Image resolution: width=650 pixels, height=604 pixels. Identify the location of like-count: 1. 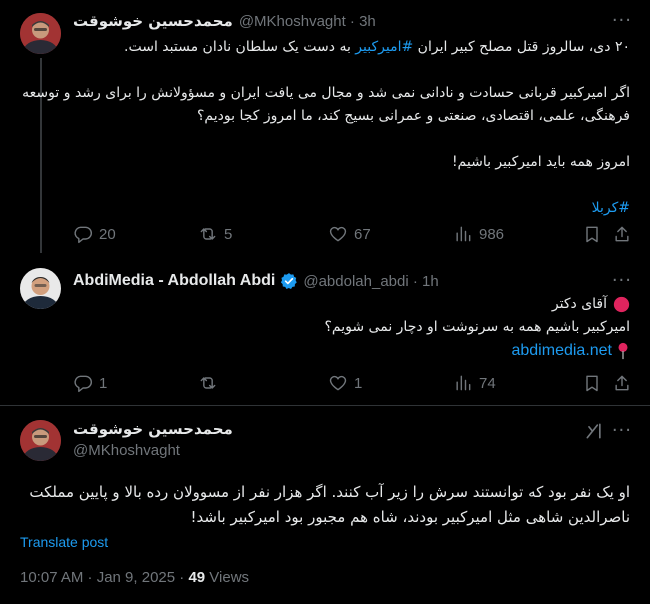
(358, 383).